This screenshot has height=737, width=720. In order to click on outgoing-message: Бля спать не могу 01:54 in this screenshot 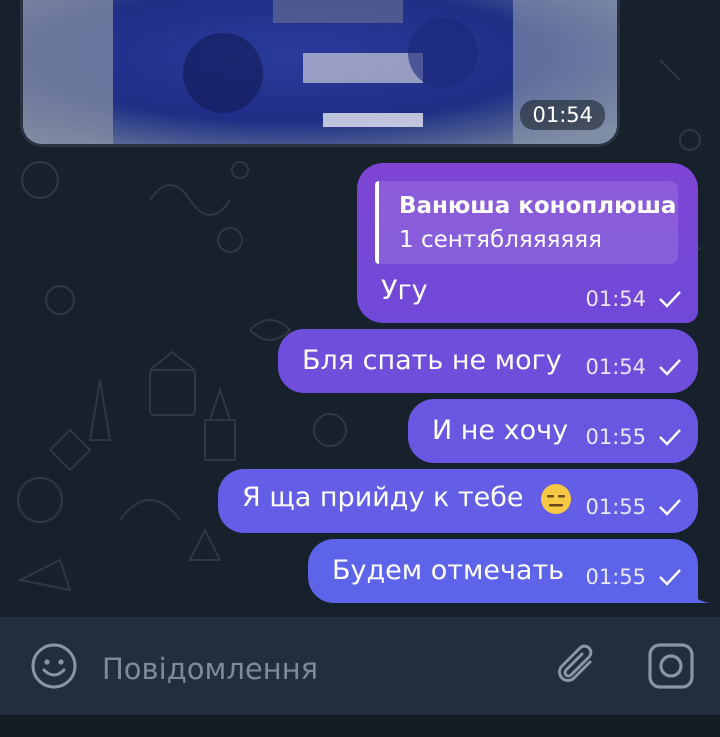, I will do `click(488, 361)`.